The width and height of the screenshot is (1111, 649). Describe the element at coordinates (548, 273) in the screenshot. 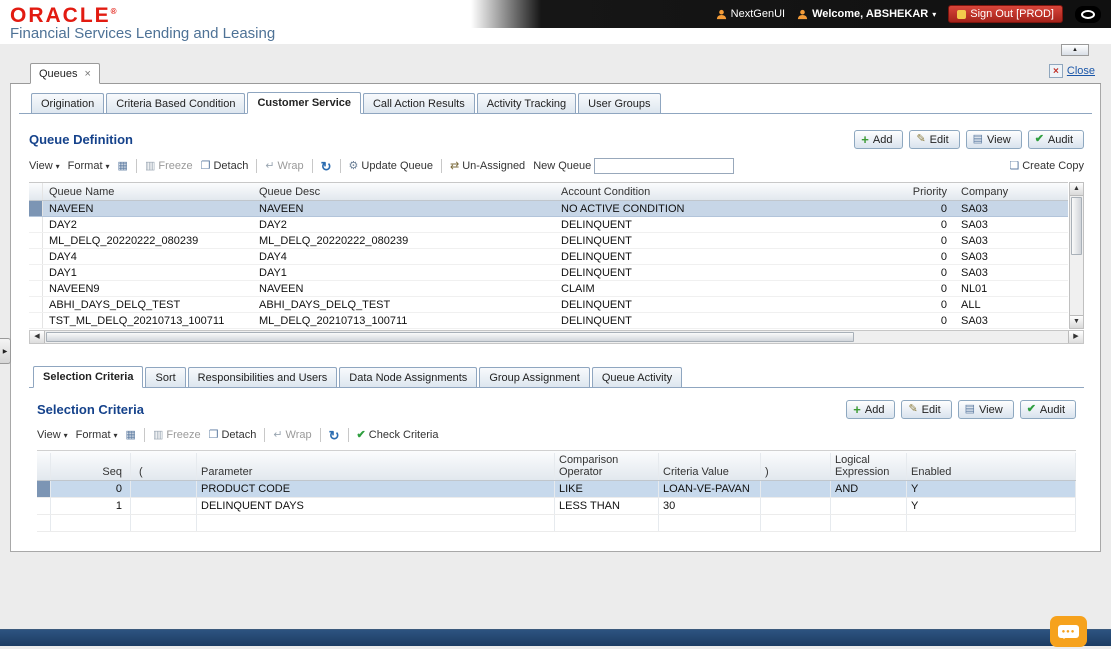

I see `table-row: DAY1 DAY1 DELINQUENT 0 SA03` at that location.